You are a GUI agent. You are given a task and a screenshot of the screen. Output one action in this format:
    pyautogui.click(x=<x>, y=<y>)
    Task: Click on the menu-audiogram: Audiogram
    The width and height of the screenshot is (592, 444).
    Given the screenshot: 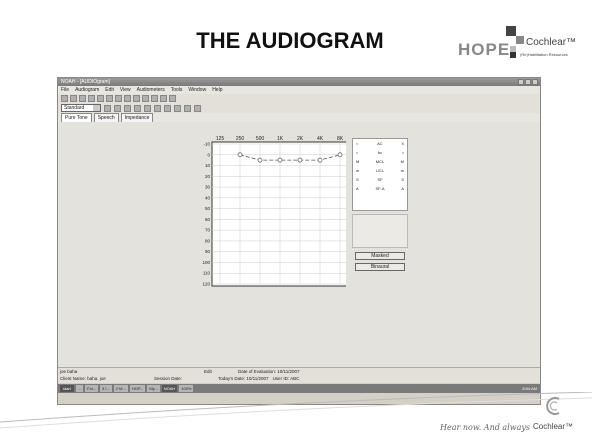 What is the action you would take?
    pyautogui.click(x=87, y=90)
    